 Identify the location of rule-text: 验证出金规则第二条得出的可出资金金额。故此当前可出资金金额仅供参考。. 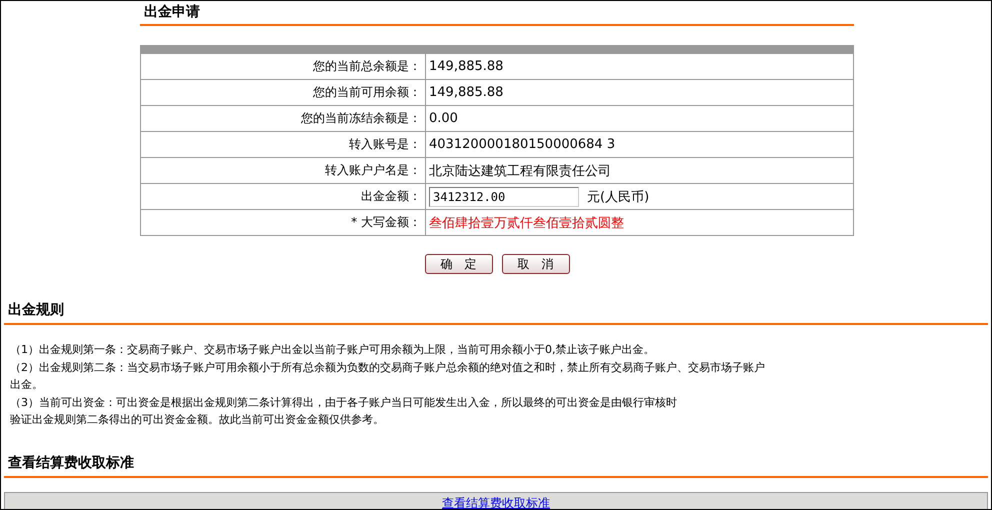
(197, 420).